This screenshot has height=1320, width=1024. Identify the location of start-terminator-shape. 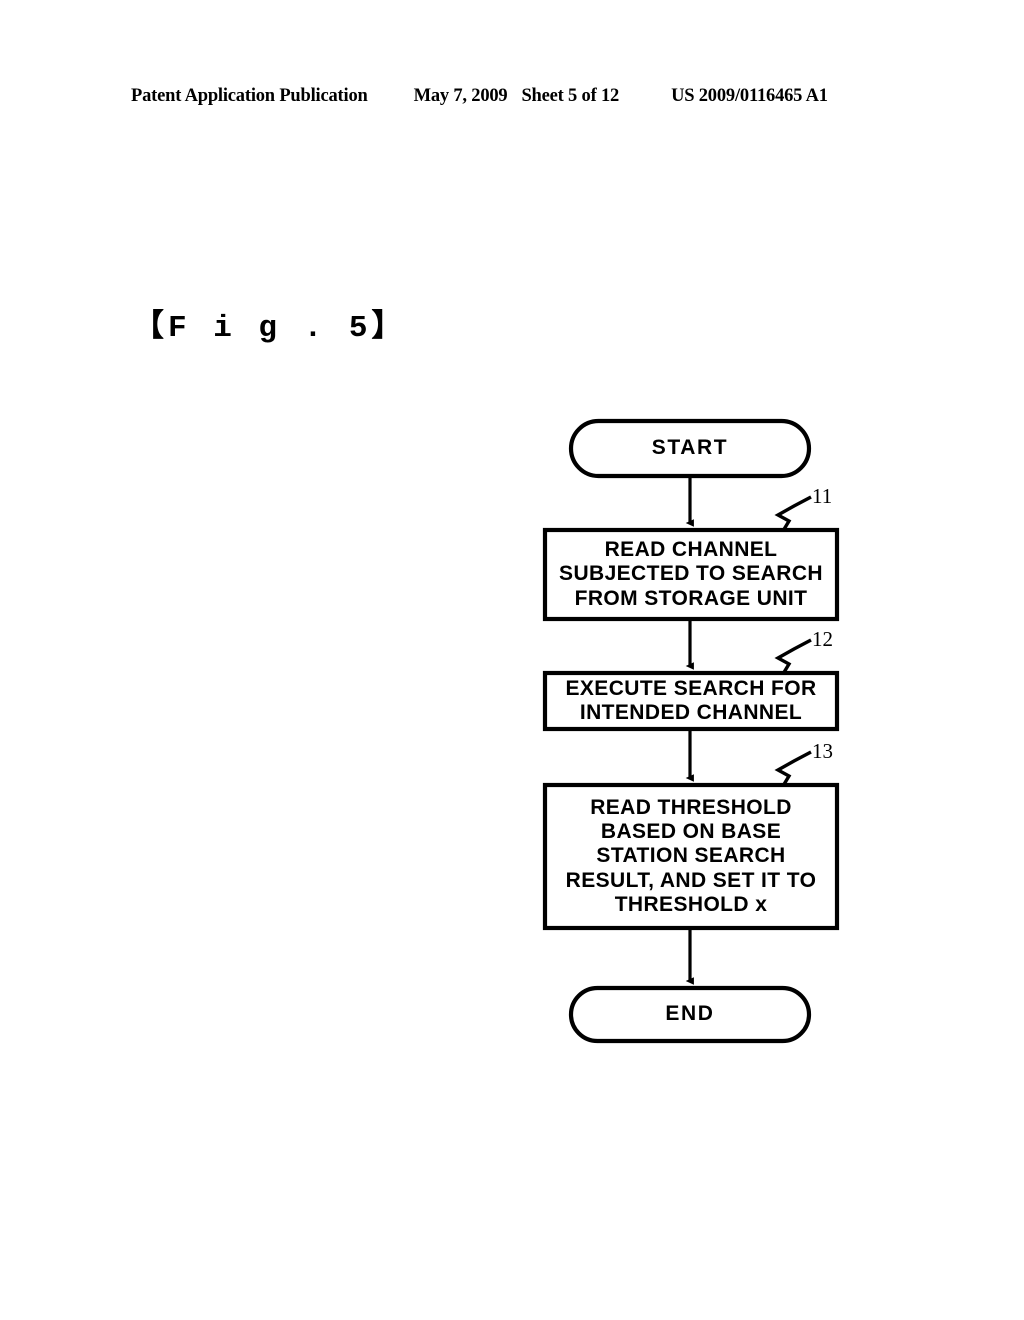
(690, 448).